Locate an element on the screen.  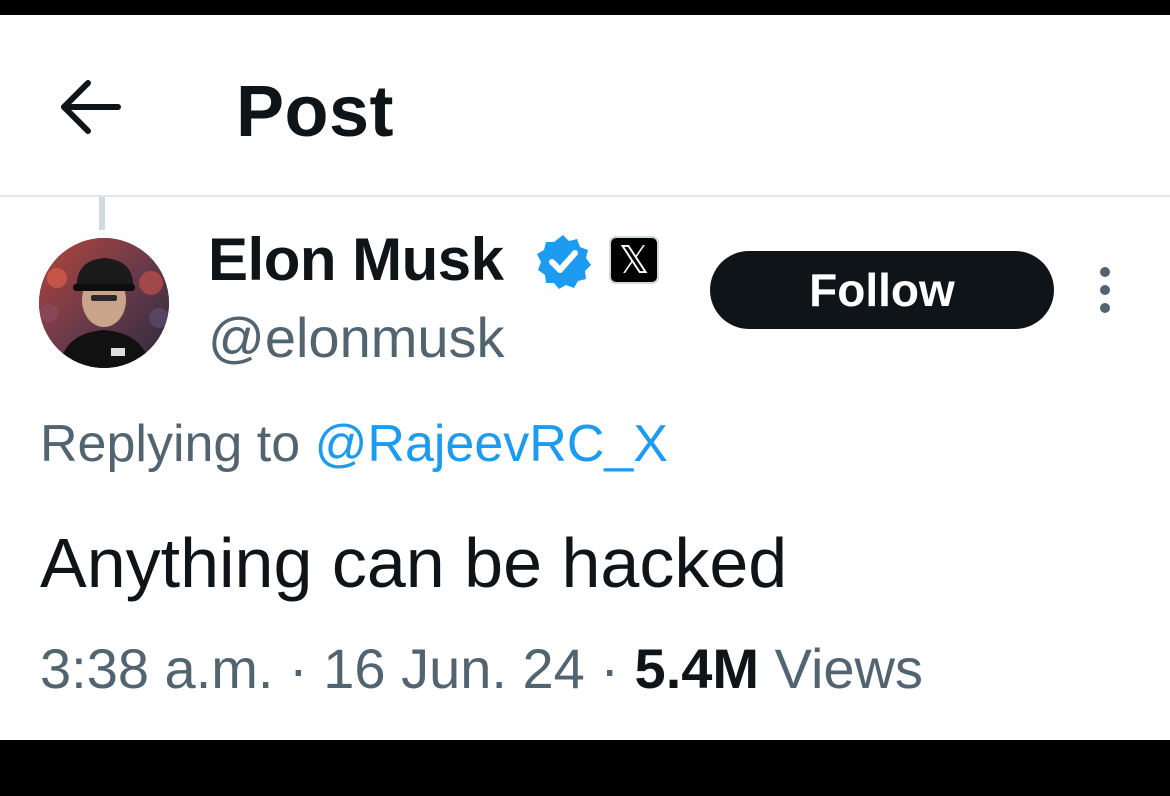
header-divider is located at coordinates (585, 196).